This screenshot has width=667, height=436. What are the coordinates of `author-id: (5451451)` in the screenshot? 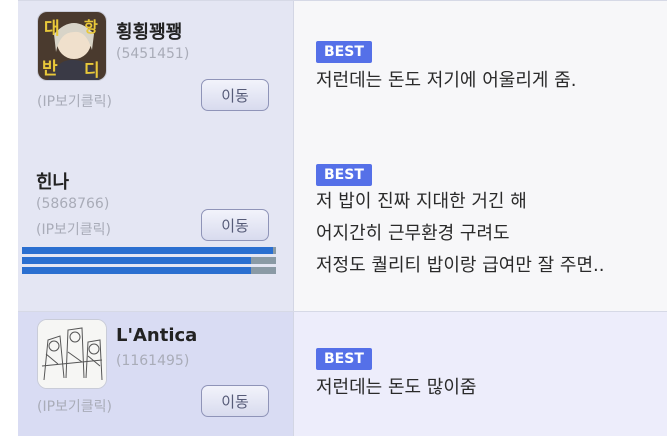 It's located at (153, 54).